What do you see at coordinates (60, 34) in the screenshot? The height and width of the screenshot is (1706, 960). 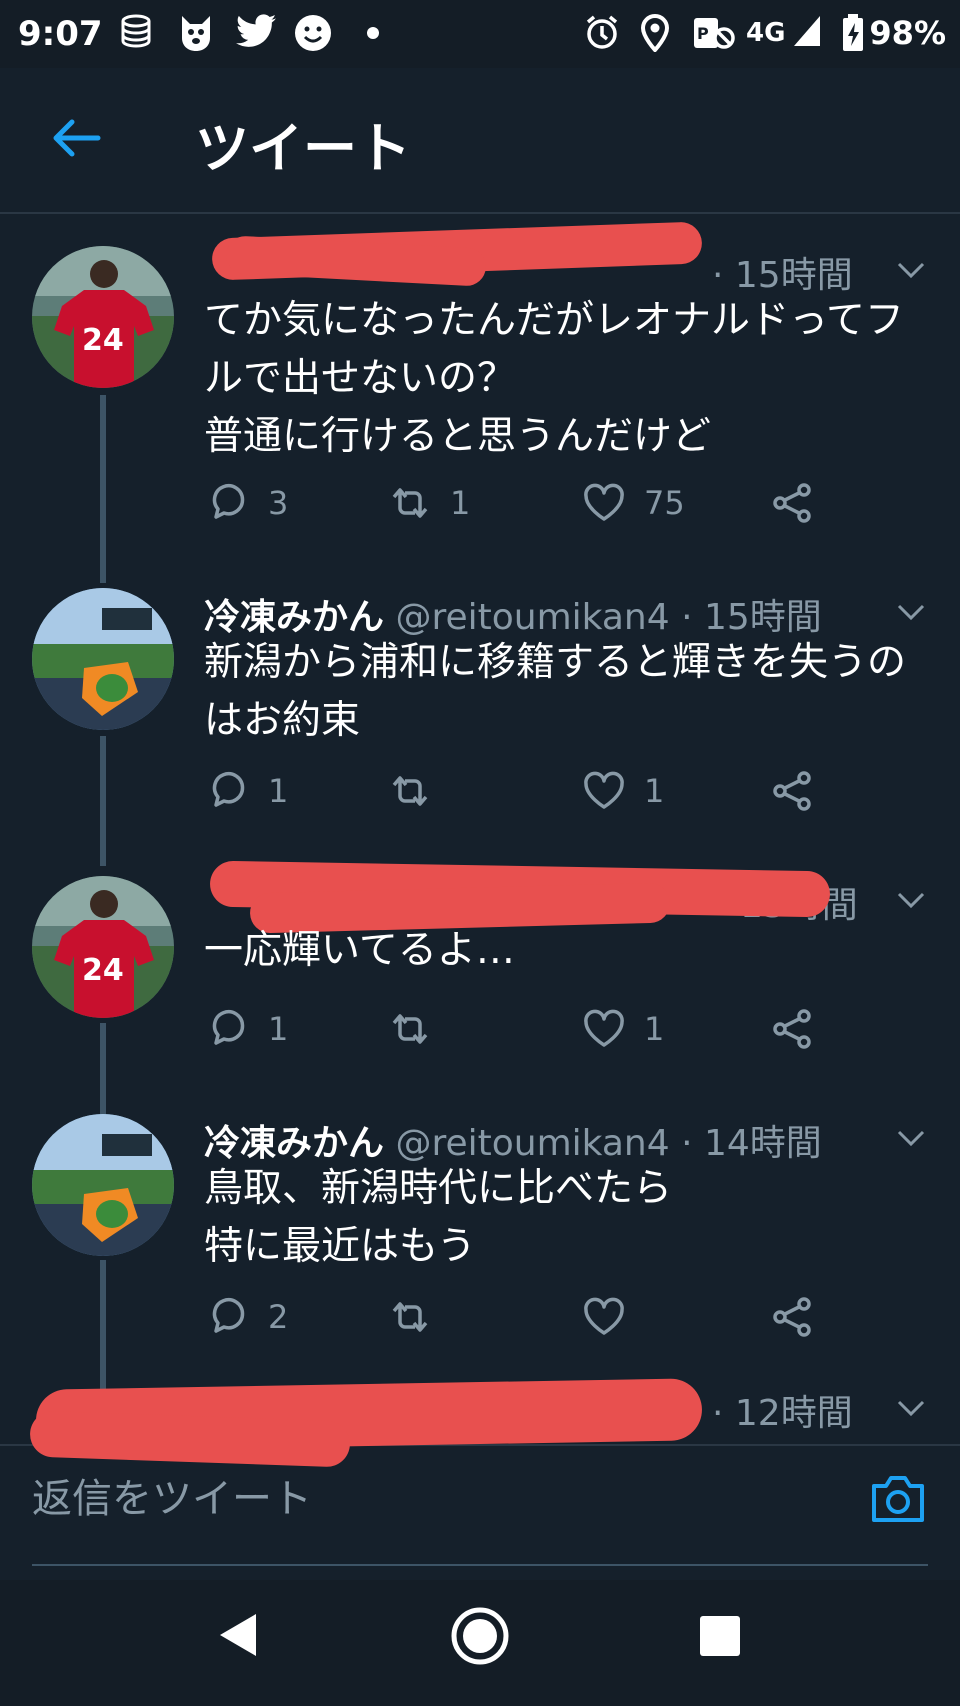 I see `status-time: 9:07` at bounding box center [60, 34].